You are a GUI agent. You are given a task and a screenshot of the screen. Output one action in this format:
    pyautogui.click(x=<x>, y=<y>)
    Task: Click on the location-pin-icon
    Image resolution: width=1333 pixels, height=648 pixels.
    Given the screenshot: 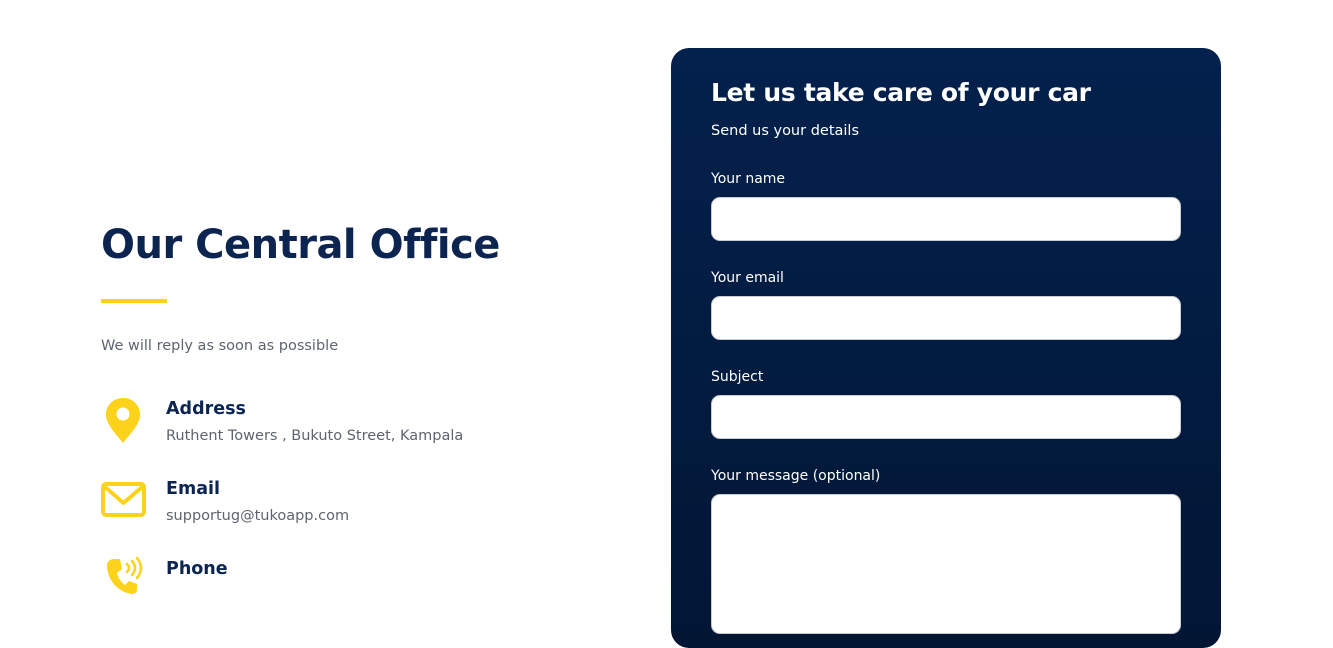 What is the action you would take?
    pyautogui.click(x=124, y=421)
    